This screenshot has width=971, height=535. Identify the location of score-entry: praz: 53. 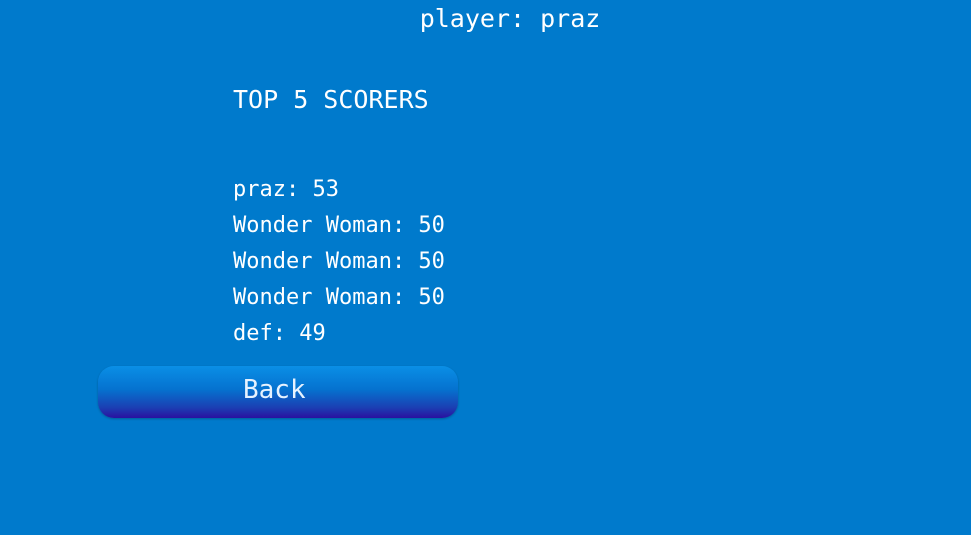
(286, 189).